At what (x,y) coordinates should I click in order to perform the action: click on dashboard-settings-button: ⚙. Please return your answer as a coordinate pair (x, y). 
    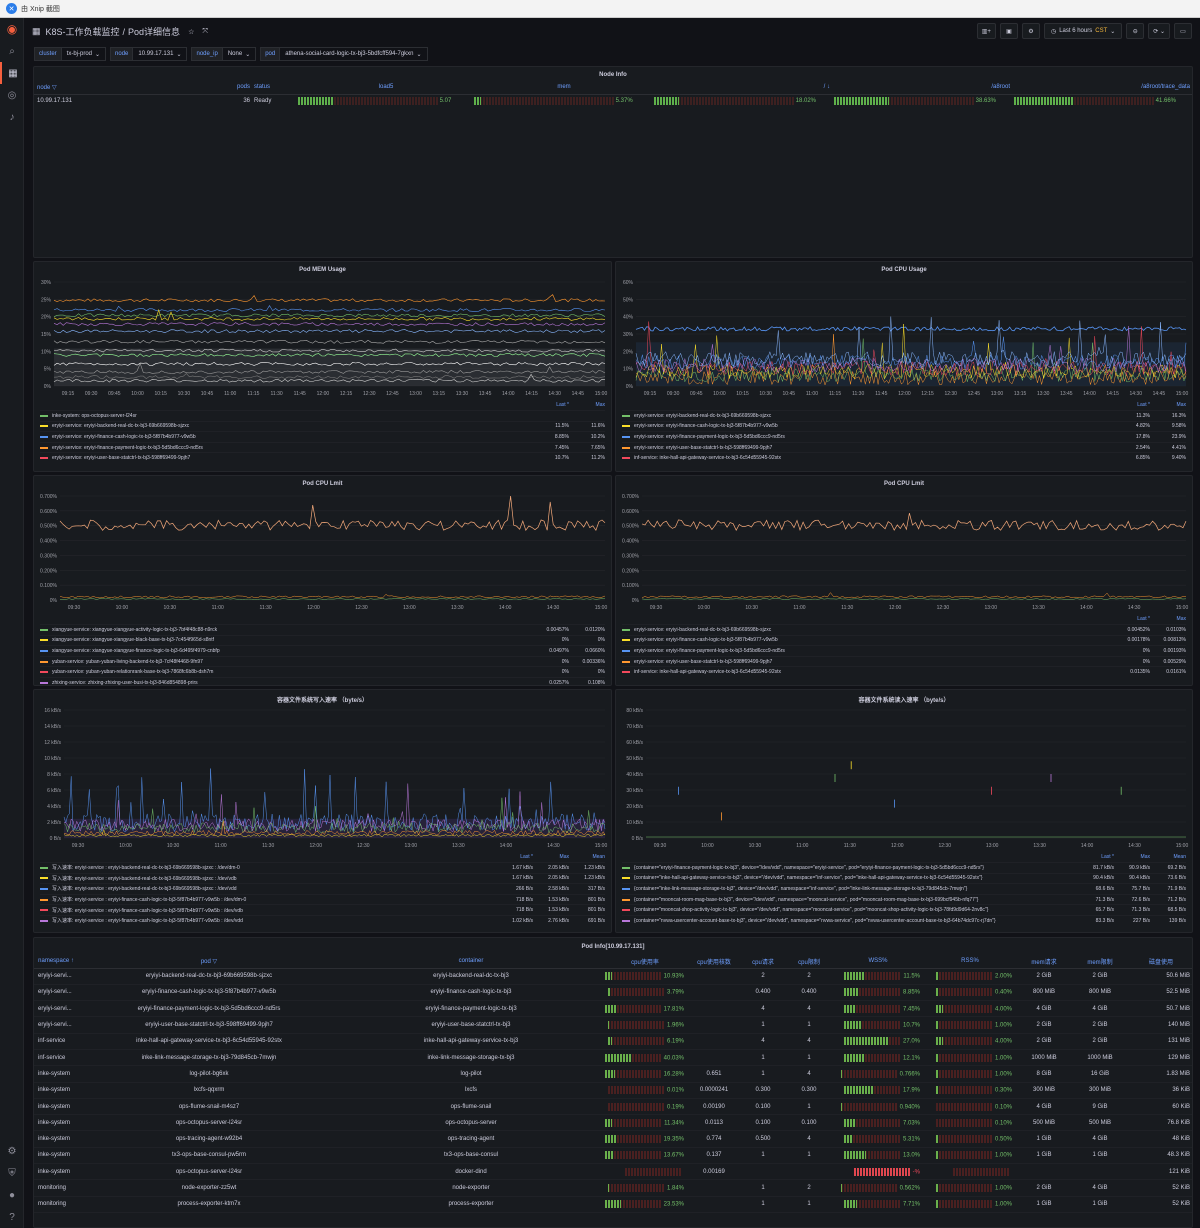
    Looking at the image, I should click on (1030, 31).